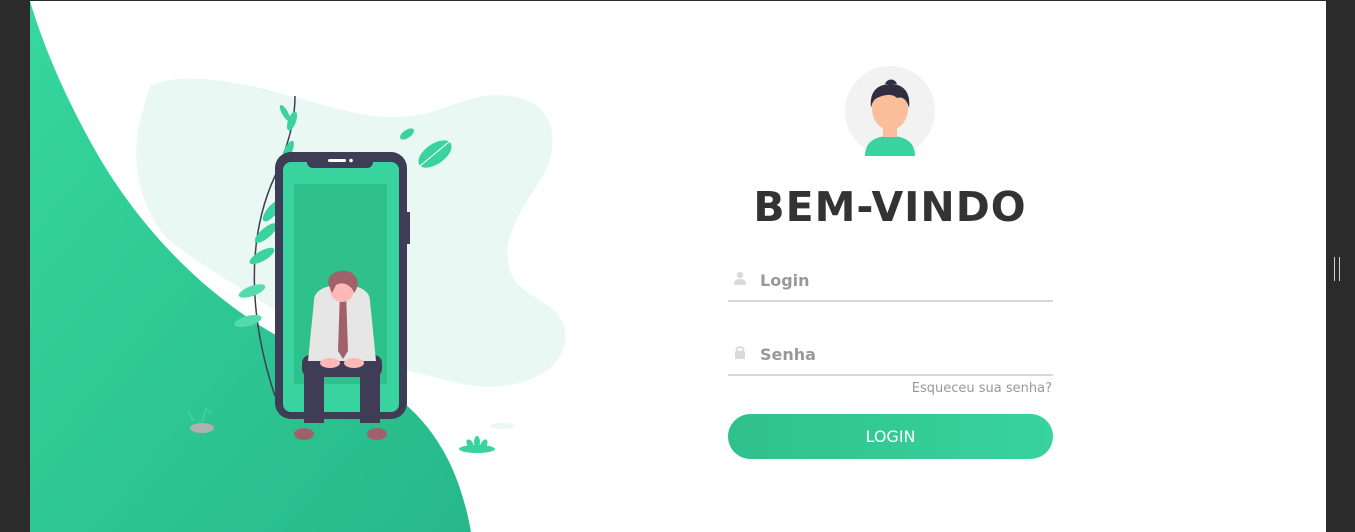 This screenshot has height=532, width=1355. I want to click on window-edge, so click(1340, 266).